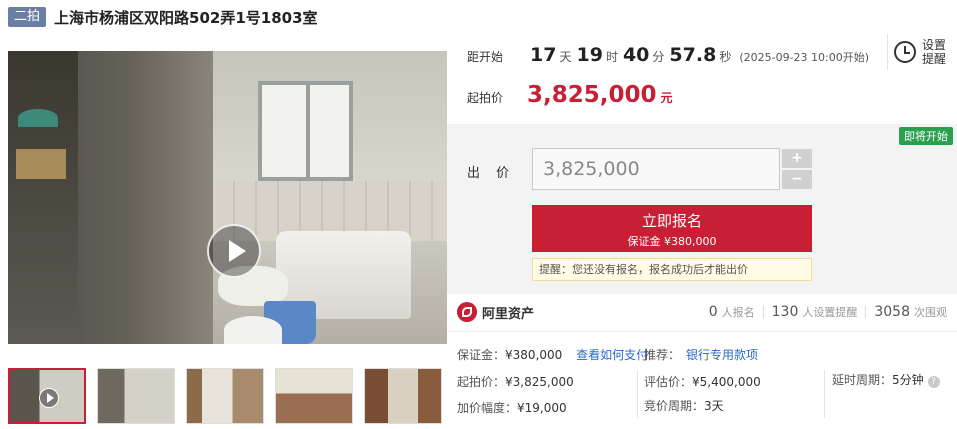 This screenshot has width=957, height=429. I want to click on hours-unit: 时, so click(611, 57).